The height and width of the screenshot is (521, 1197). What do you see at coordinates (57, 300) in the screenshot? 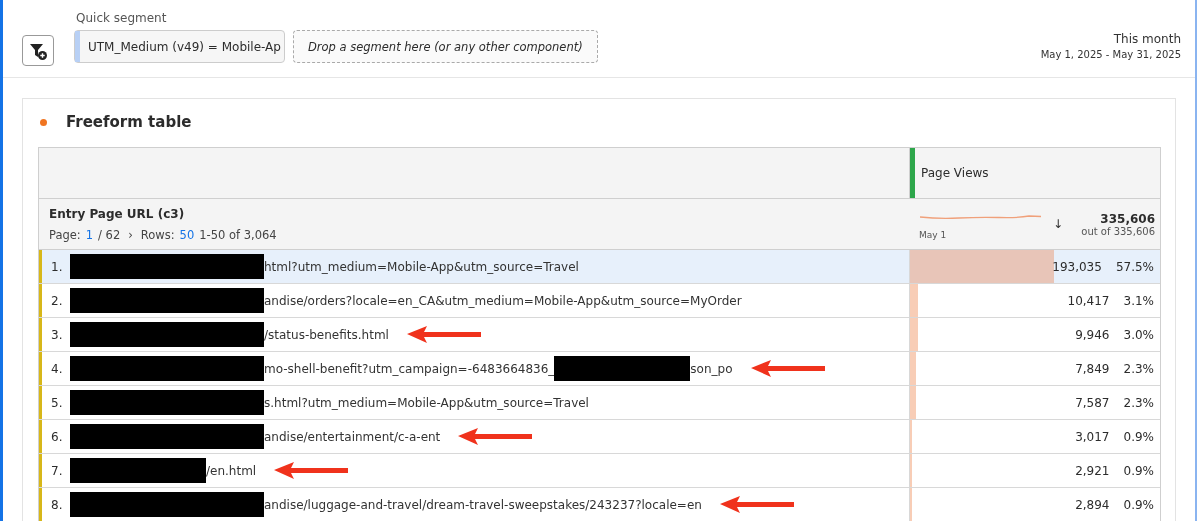
I see `row-number: 2.` at bounding box center [57, 300].